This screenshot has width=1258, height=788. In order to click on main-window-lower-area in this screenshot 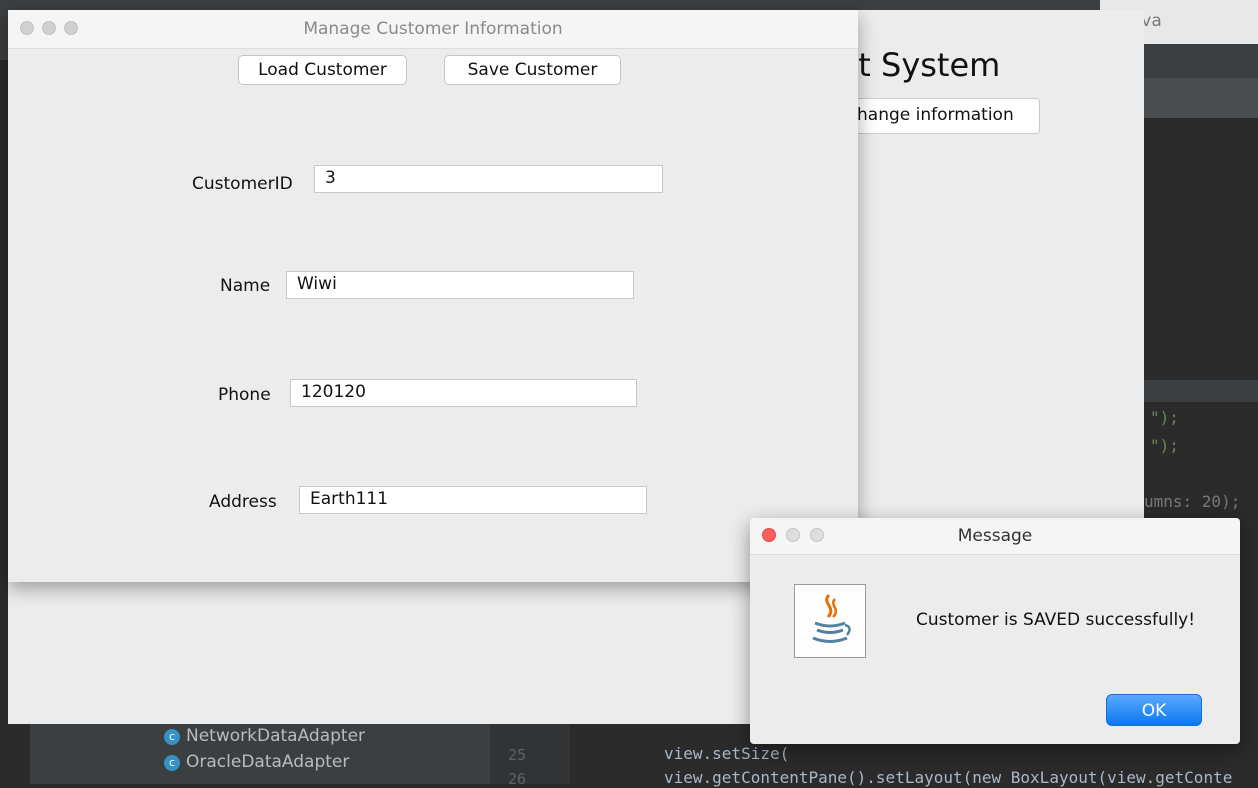, I will do `click(403, 653)`.